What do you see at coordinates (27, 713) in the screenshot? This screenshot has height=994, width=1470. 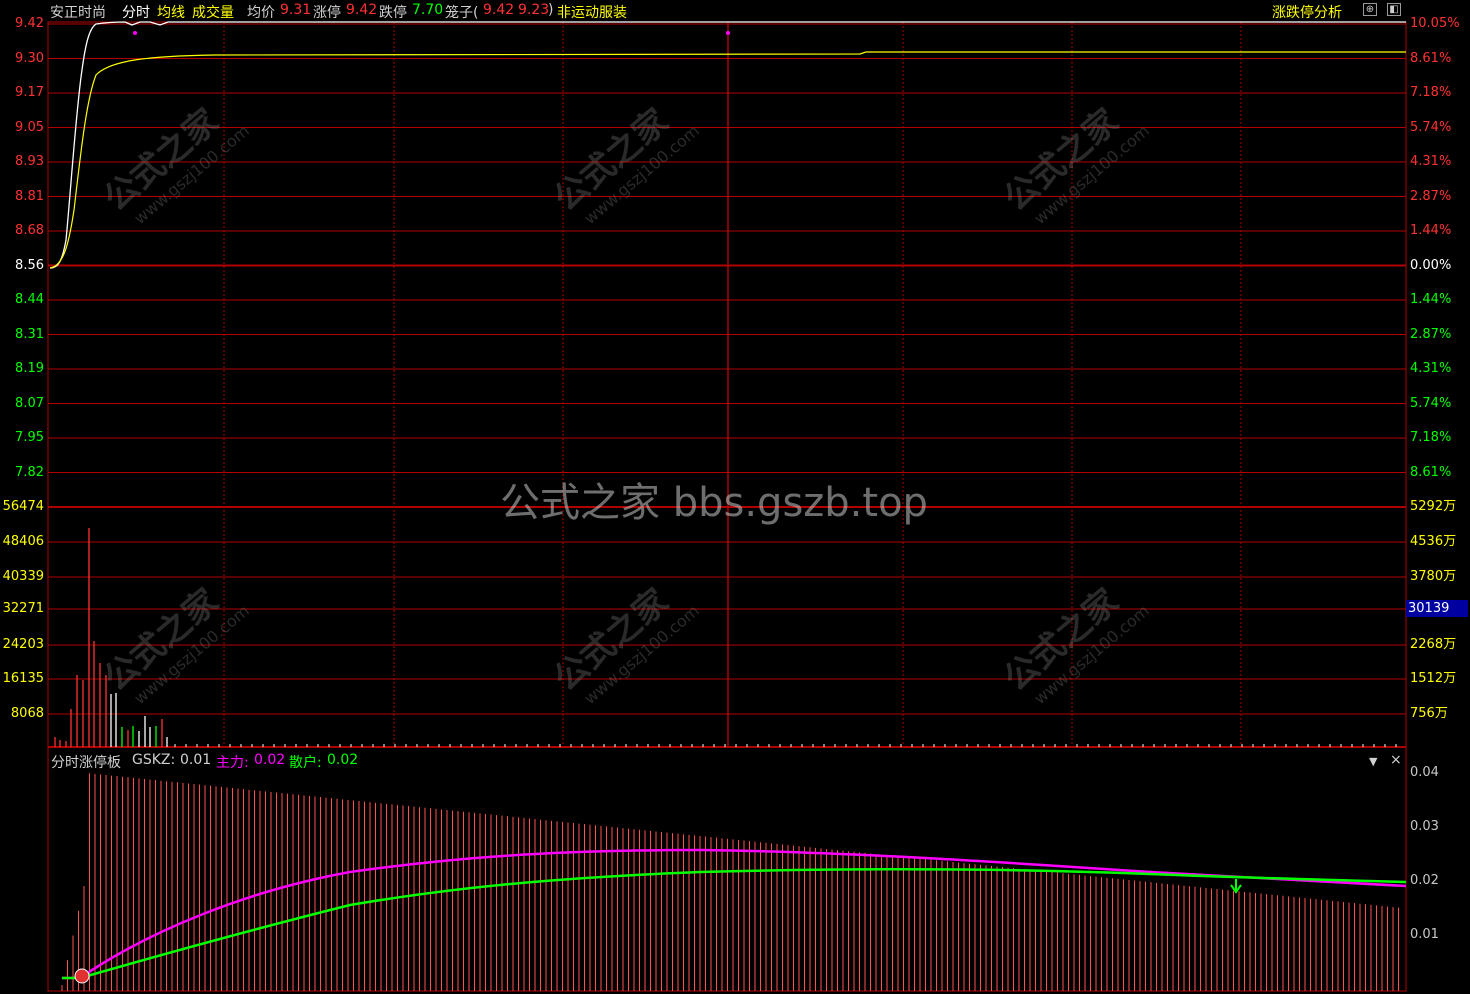 I see `volume-axis-label: 8068` at bounding box center [27, 713].